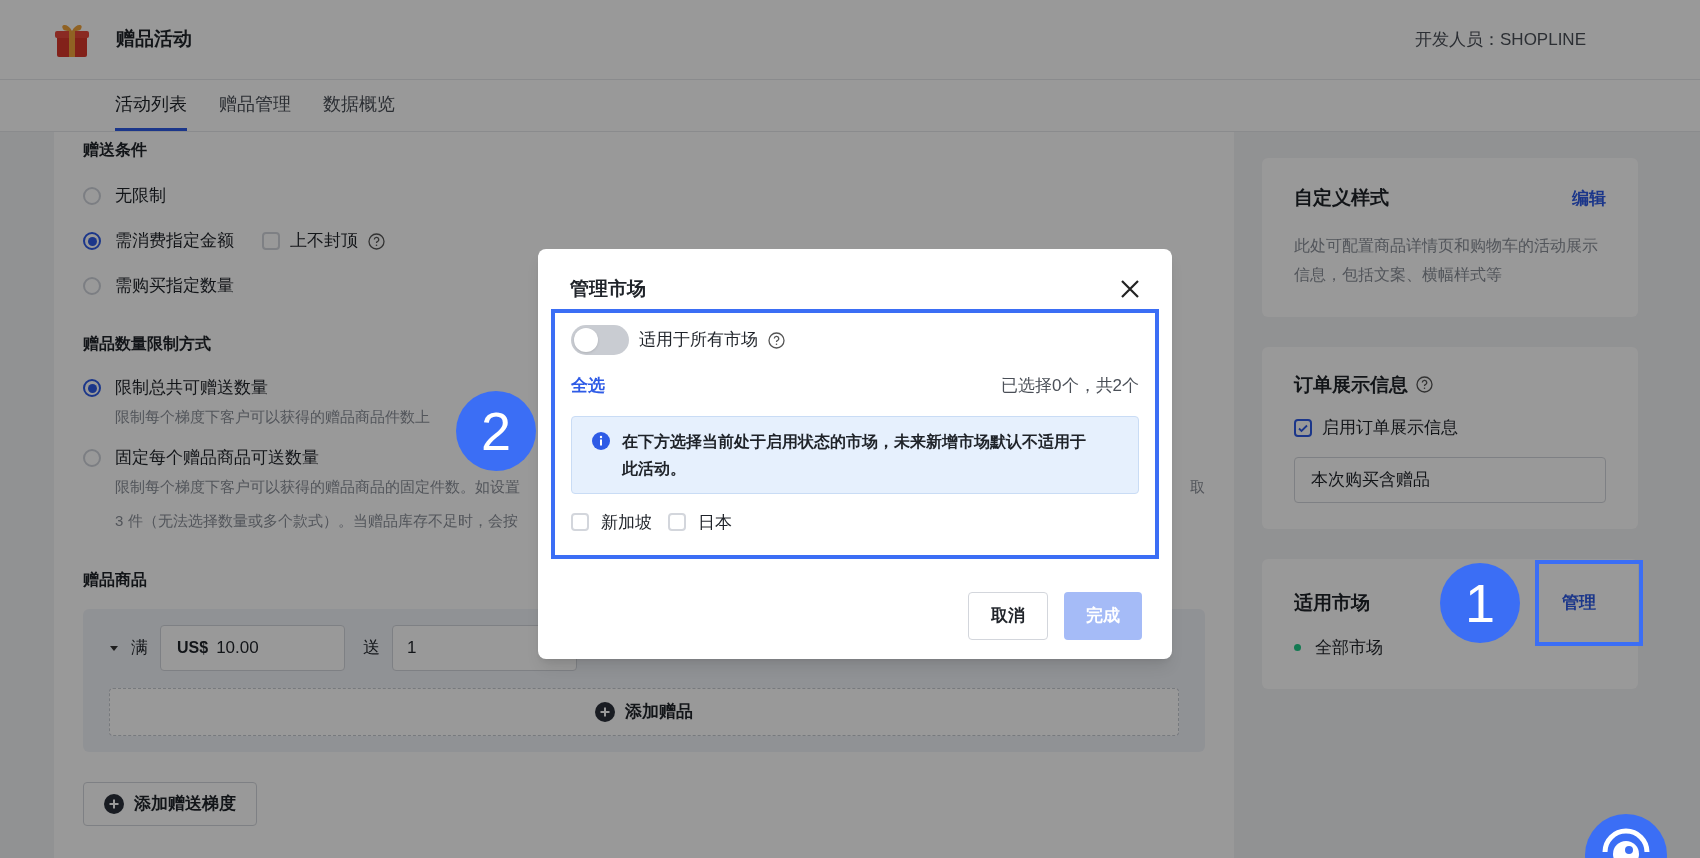  Describe the element at coordinates (139, 648) in the screenshot. I see `tier-prefix: 满` at that location.